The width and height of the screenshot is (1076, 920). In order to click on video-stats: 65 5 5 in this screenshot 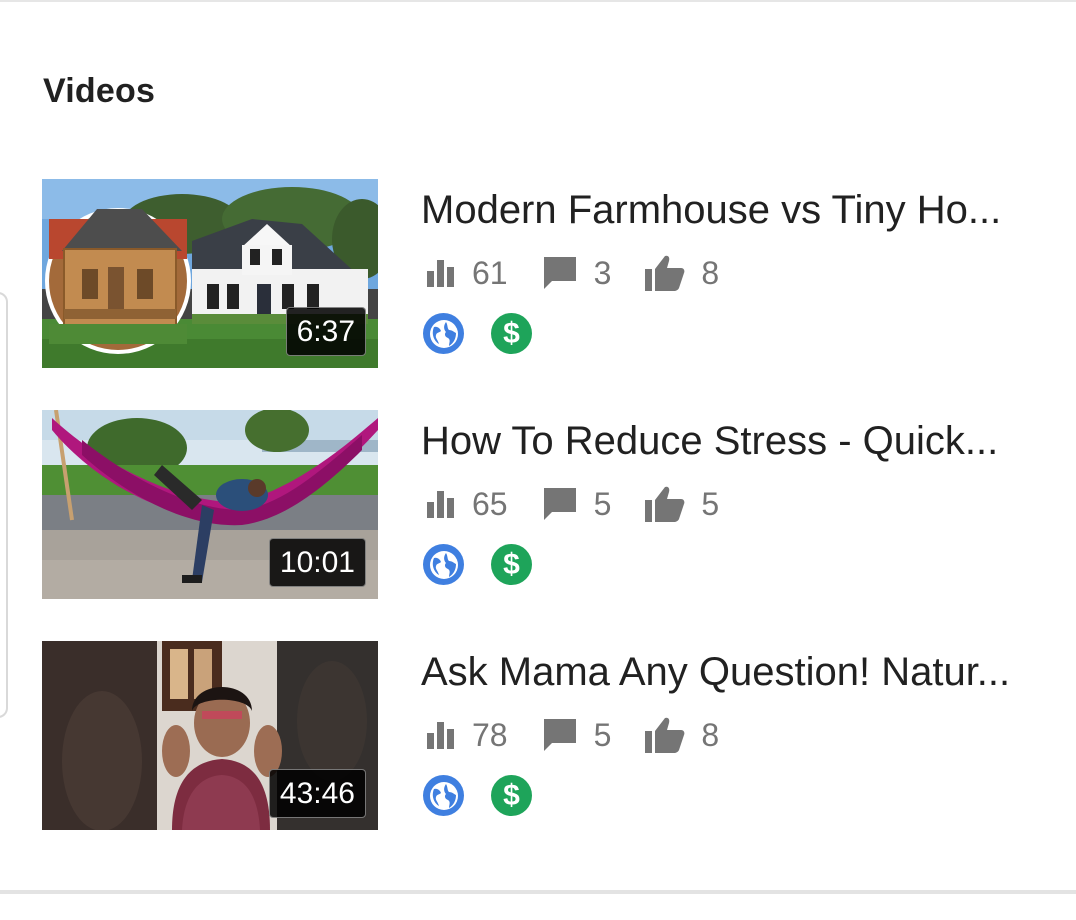, I will do `click(587, 504)`.